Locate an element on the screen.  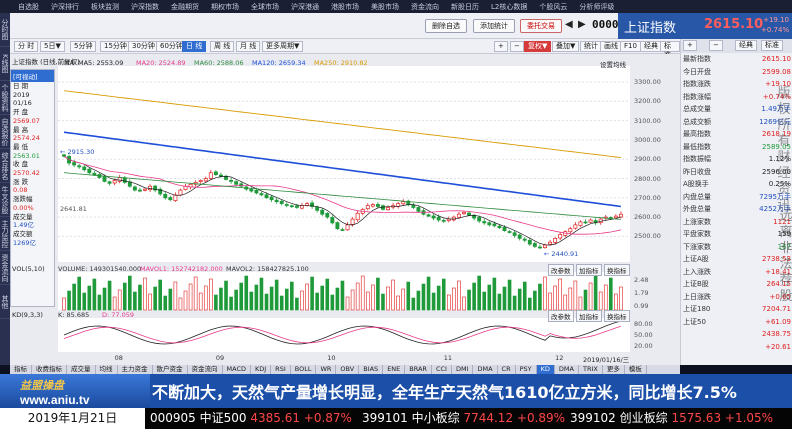
left-tab: 分时图 is located at coordinates (5, 30).